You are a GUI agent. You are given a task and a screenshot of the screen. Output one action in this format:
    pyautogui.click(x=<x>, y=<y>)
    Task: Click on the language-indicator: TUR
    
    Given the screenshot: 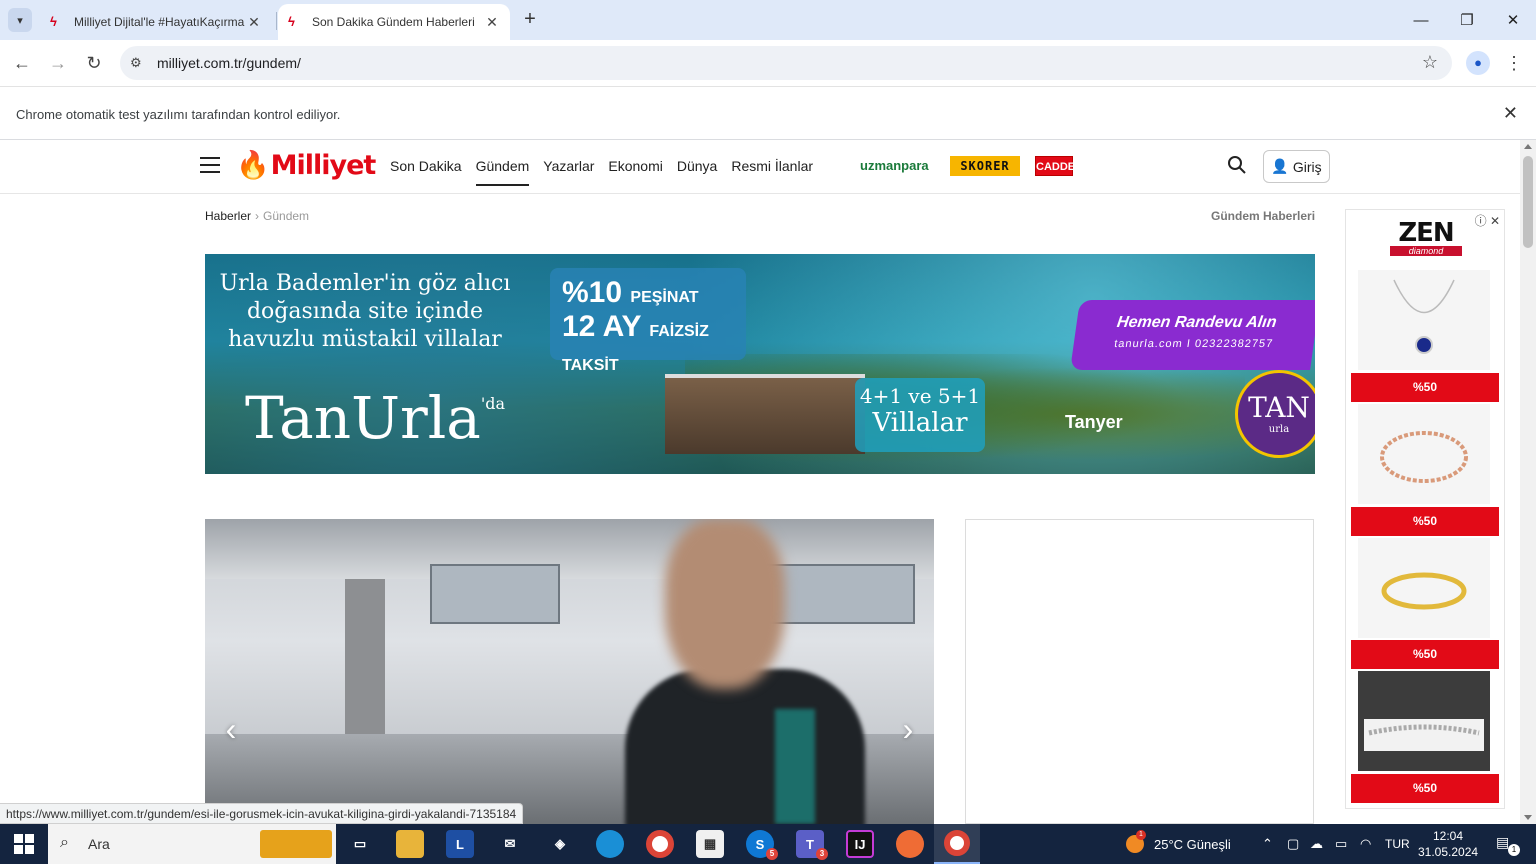 What is the action you would take?
    pyautogui.click(x=1397, y=844)
    